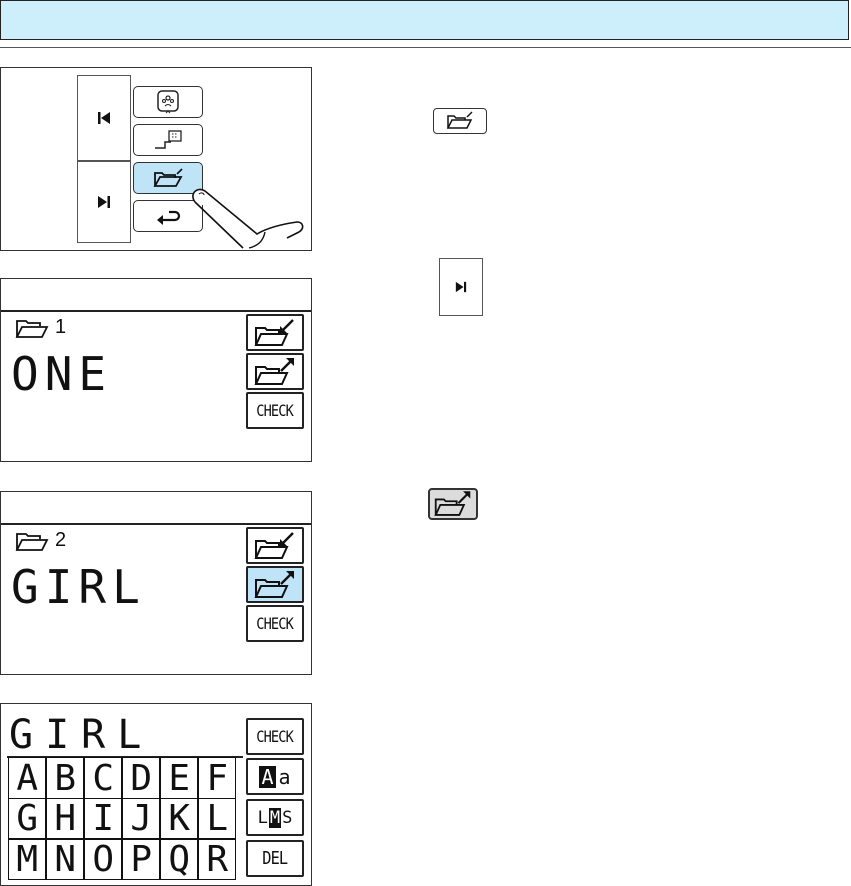  Describe the element at coordinates (27, 778) in the screenshot. I see `key-a: A` at that location.